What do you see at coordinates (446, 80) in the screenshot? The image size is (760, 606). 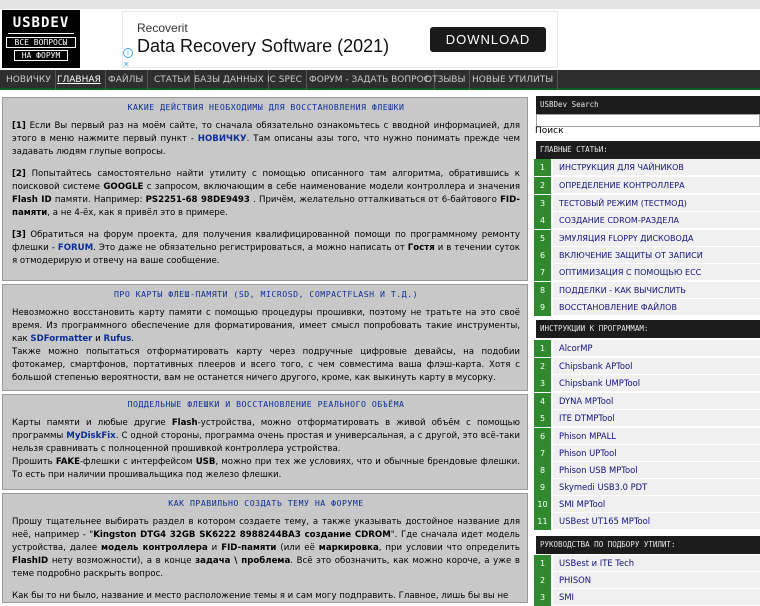 I see `nav-otzyvy: ОТЗЫВЫ` at bounding box center [446, 80].